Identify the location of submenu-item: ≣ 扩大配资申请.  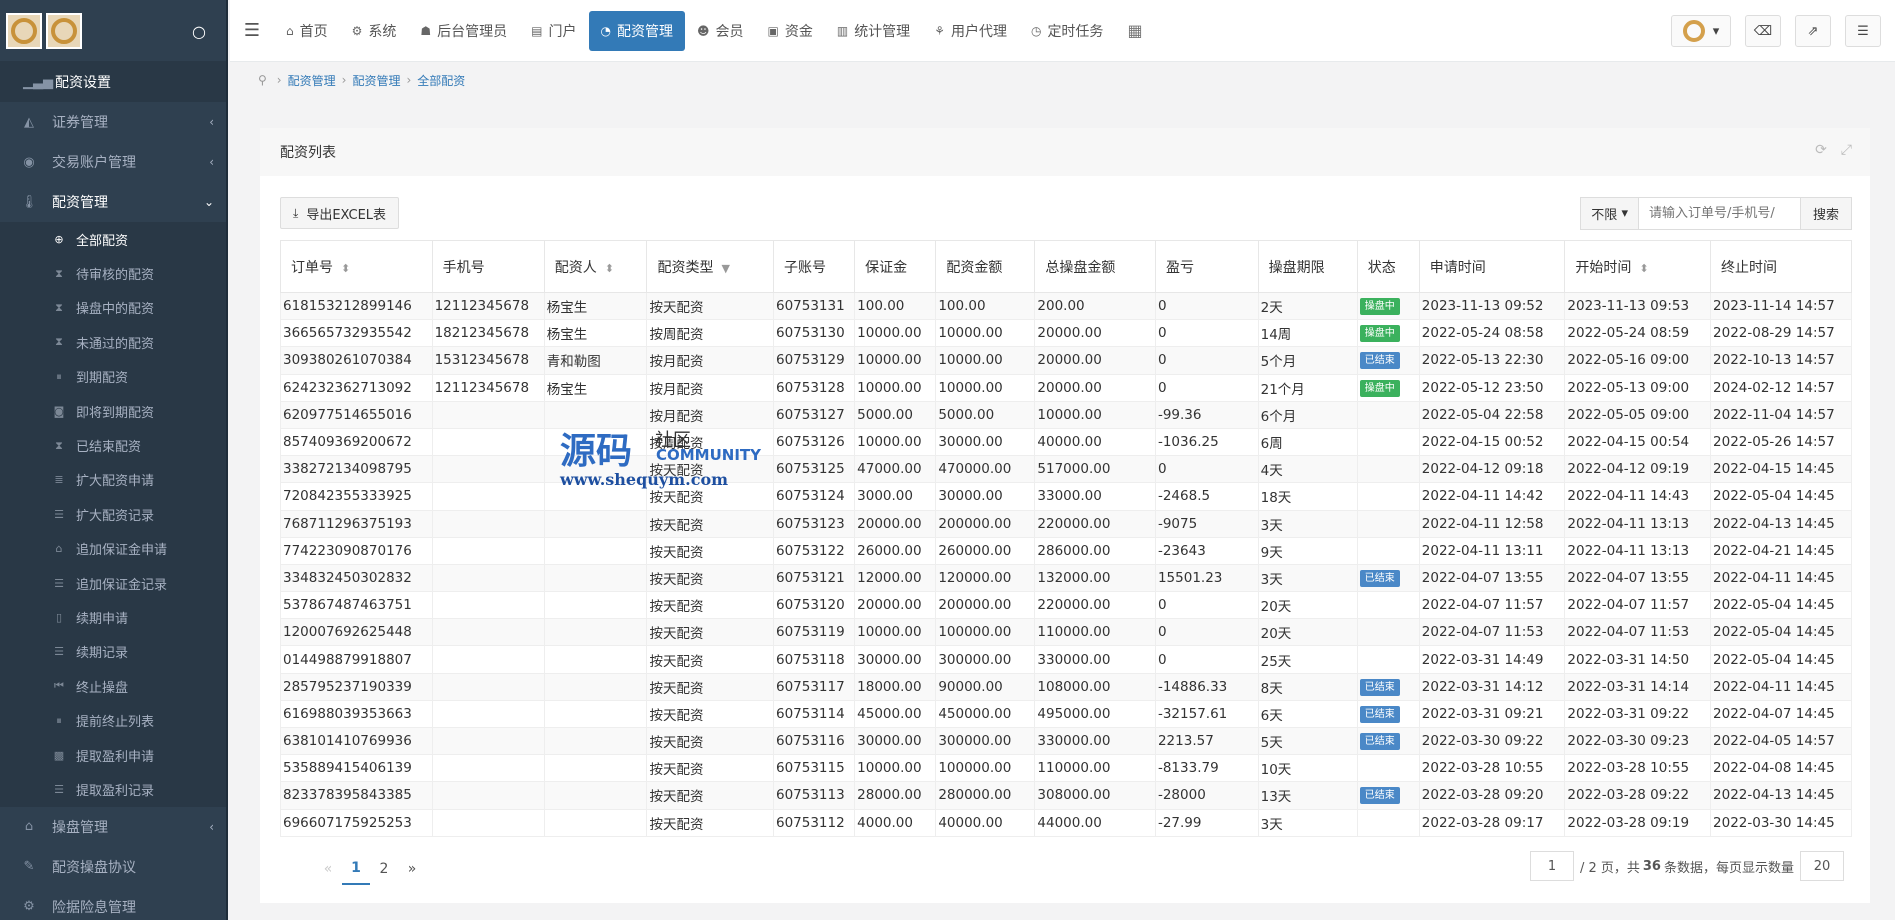
(113, 480).